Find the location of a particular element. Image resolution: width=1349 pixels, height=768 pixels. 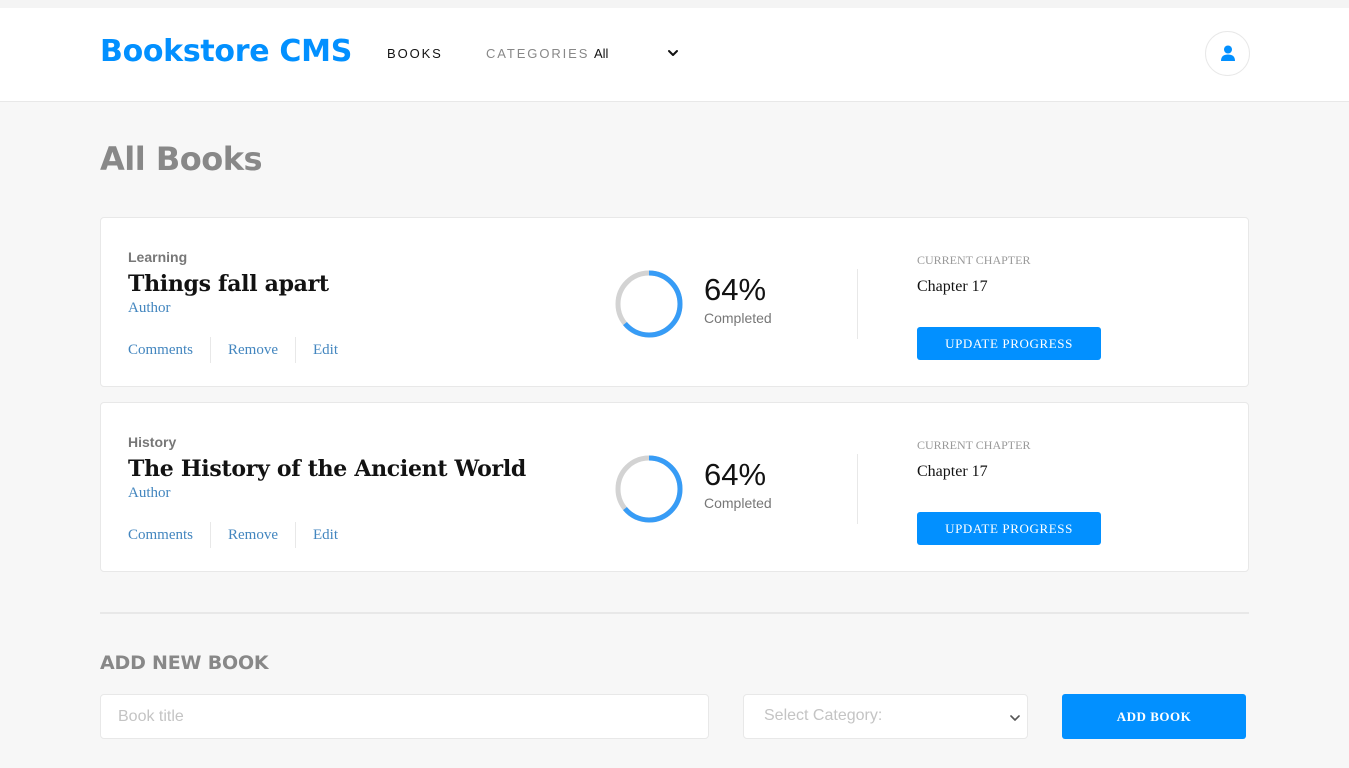

brand-logo: Bookstore CMS is located at coordinates (226, 51).